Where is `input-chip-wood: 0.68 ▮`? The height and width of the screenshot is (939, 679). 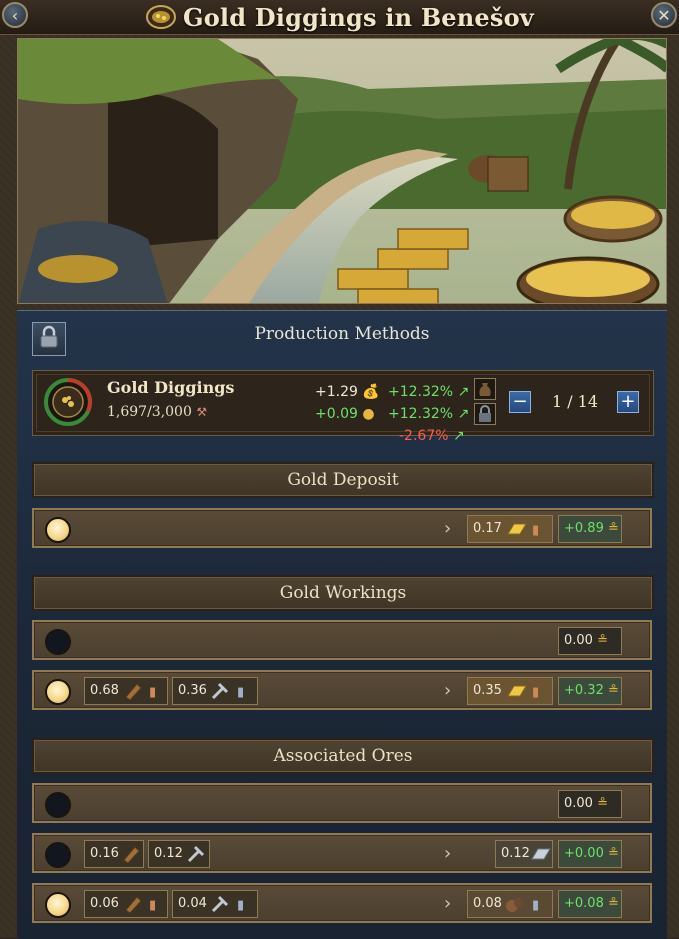
input-chip-wood: 0.68 ▮ is located at coordinates (126, 691).